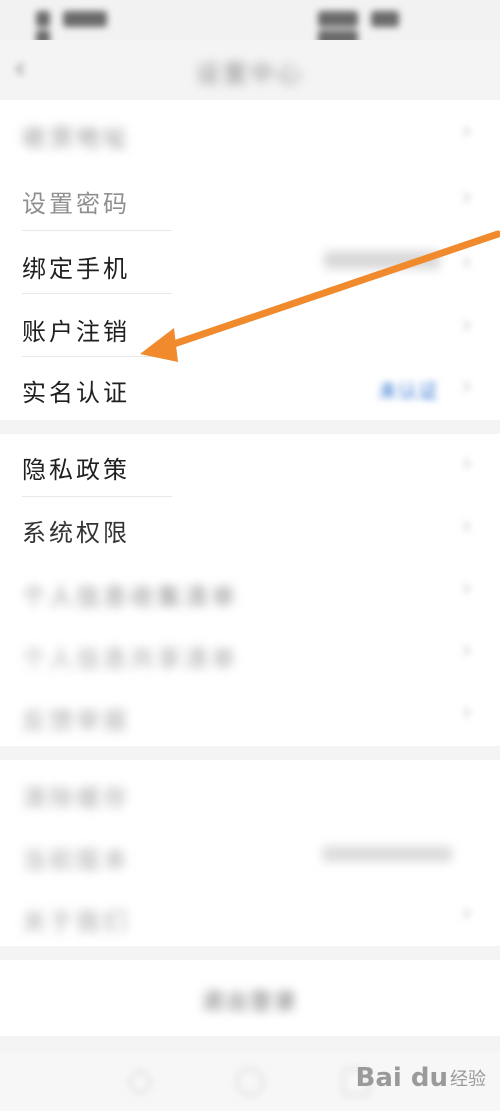  Describe the element at coordinates (76, 269) in the screenshot. I see `list-item-label: 绑定手机` at that location.